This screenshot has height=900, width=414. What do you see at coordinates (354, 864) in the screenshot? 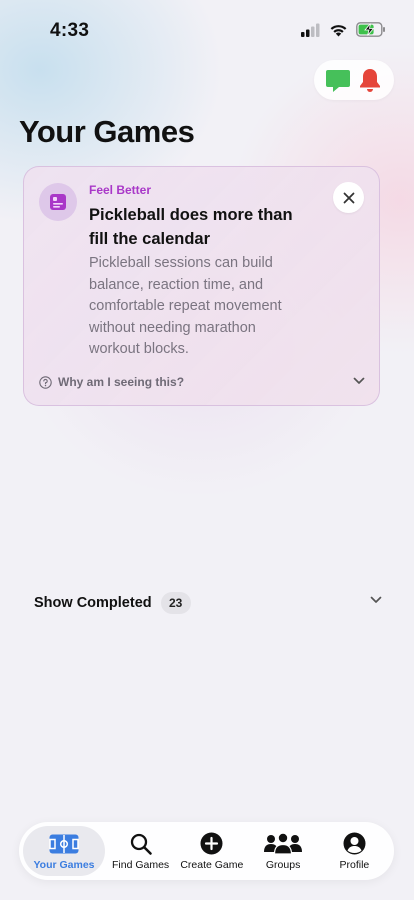
I see `tab-label: Profile` at bounding box center [354, 864].